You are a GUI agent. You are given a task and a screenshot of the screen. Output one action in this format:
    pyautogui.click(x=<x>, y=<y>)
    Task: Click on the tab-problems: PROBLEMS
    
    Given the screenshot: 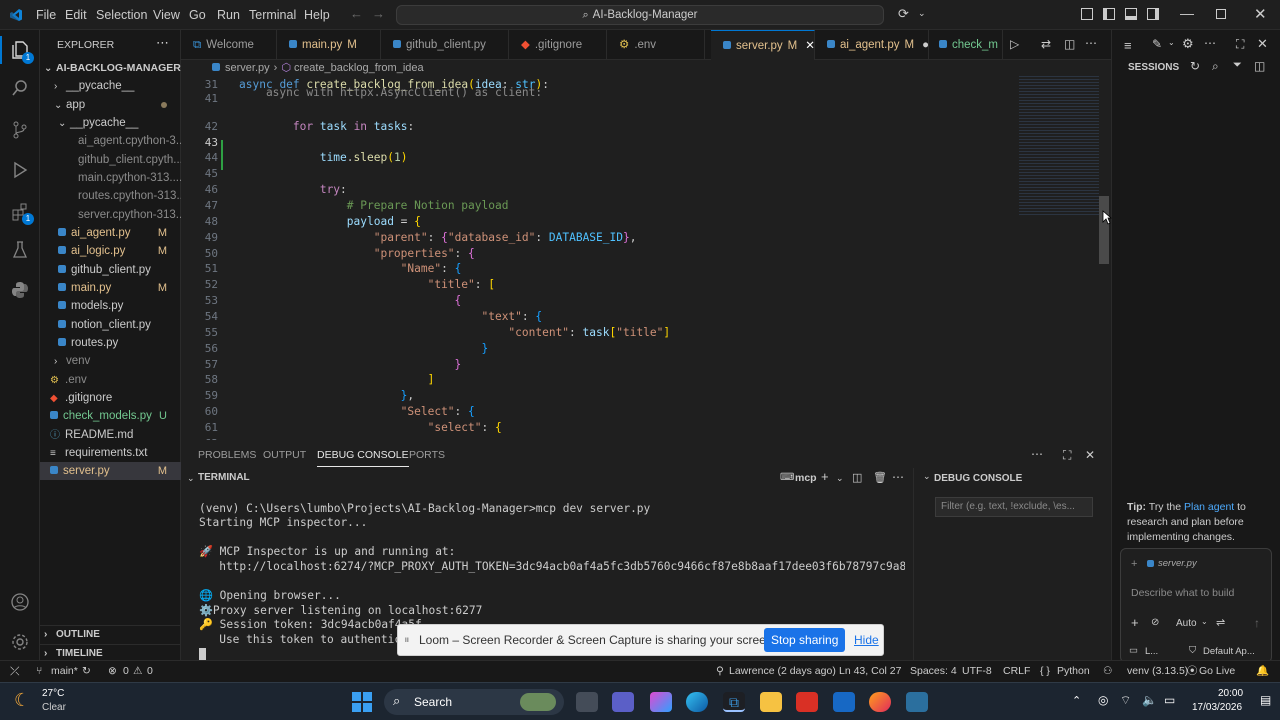 What is the action you would take?
    pyautogui.click(x=227, y=455)
    